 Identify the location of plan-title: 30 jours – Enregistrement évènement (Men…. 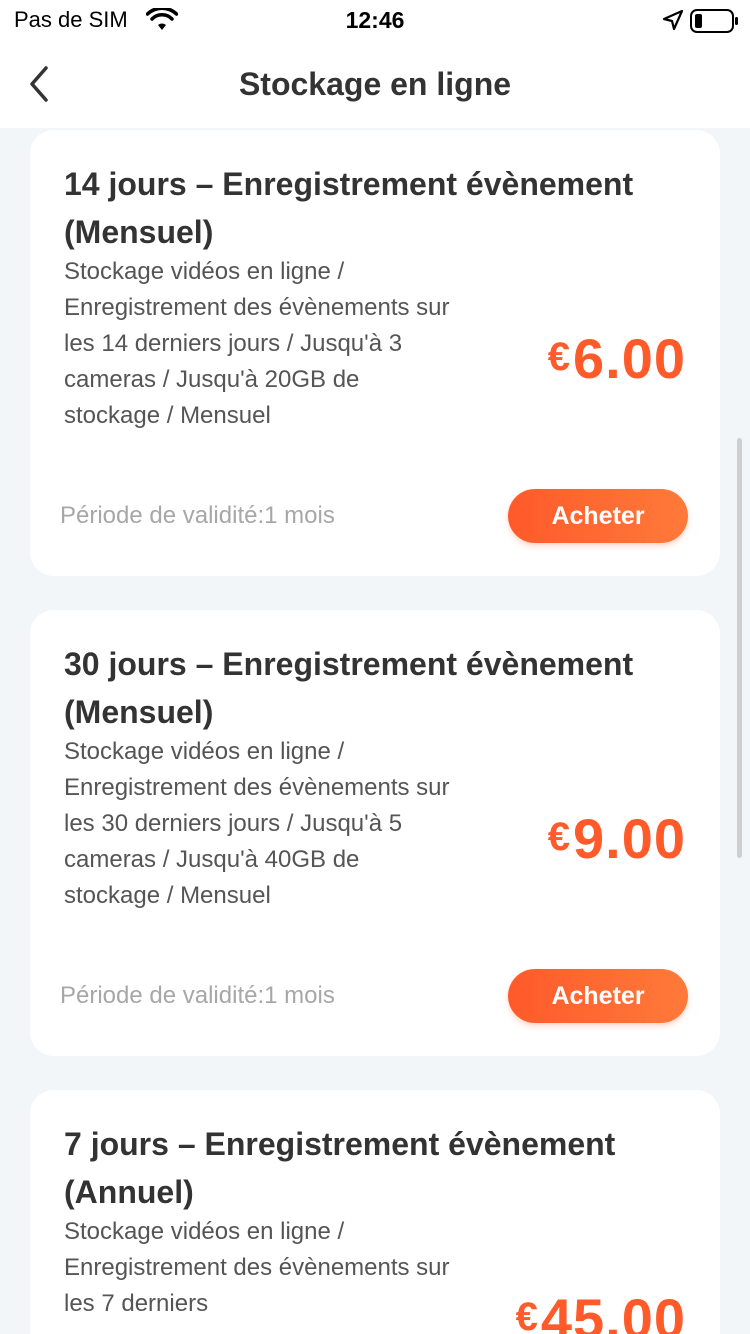
(349, 688).